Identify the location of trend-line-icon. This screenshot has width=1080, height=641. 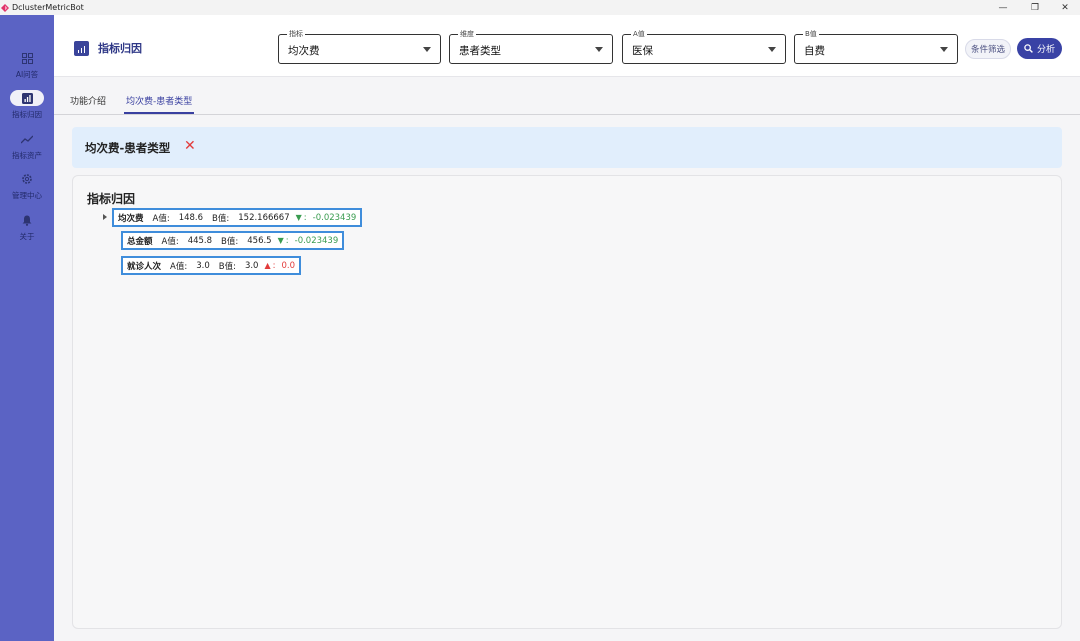
(27, 139).